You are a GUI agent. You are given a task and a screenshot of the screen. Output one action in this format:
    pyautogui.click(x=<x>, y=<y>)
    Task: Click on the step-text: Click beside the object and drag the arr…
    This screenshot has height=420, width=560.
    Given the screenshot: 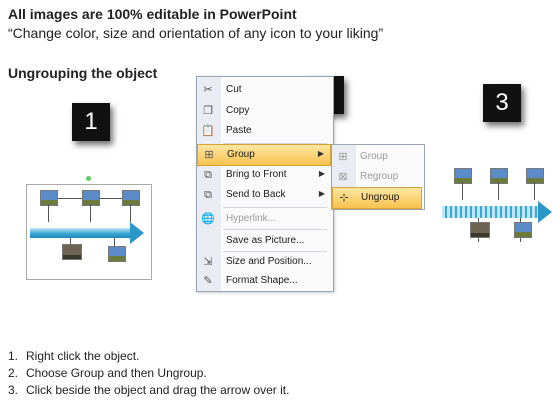 What is the action you would take?
    pyautogui.click(x=158, y=390)
    